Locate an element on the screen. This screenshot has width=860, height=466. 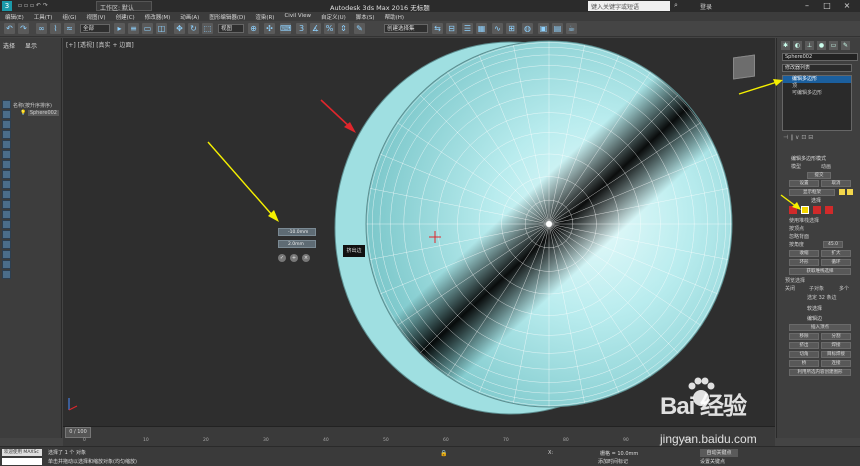
ref-coord-dropdown: 视图 is located at coordinates (231, 28).